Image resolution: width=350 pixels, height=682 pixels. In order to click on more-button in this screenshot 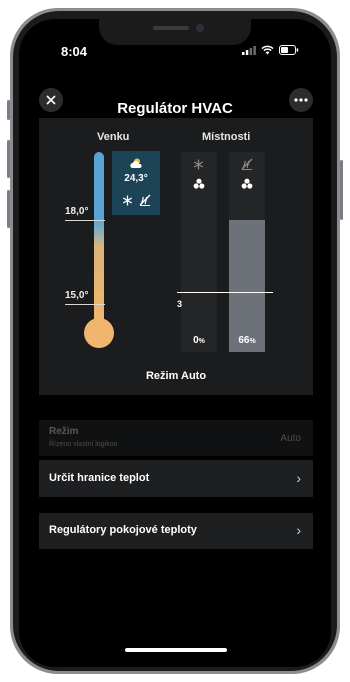, I will do `click(301, 100)`.